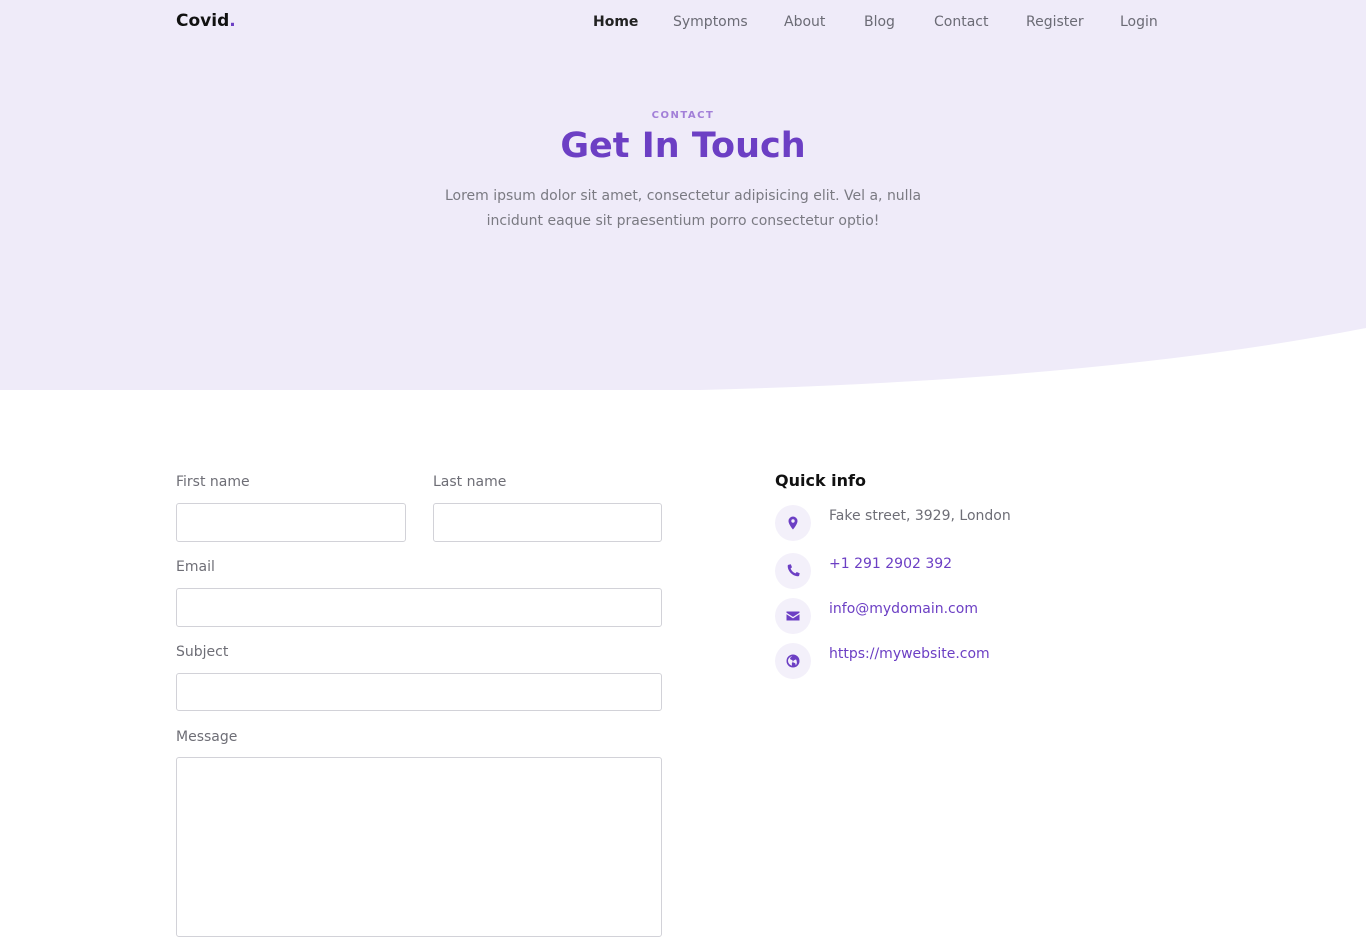 Image resolution: width=1366 pixels, height=937 pixels. What do you see at coordinates (419, 692) in the screenshot?
I see `subject-field` at bounding box center [419, 692].